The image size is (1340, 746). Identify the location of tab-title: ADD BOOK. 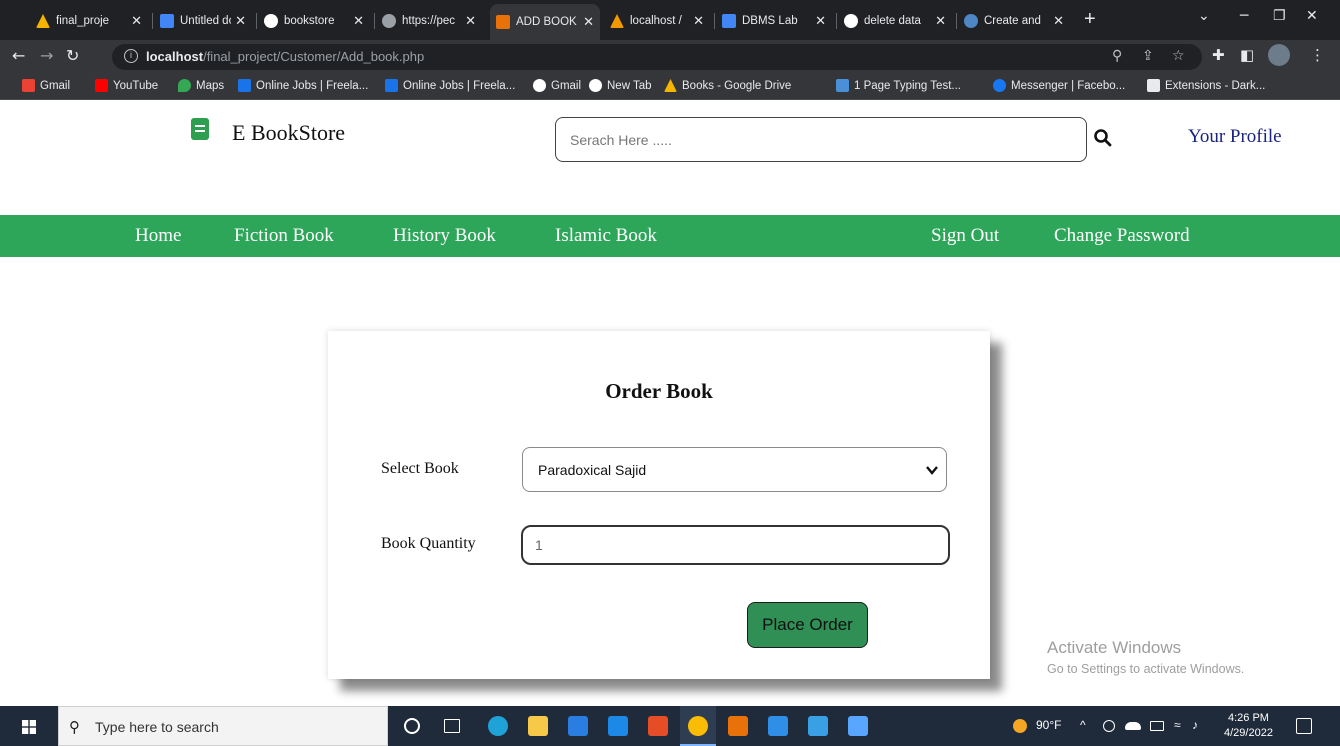
(546, 22).